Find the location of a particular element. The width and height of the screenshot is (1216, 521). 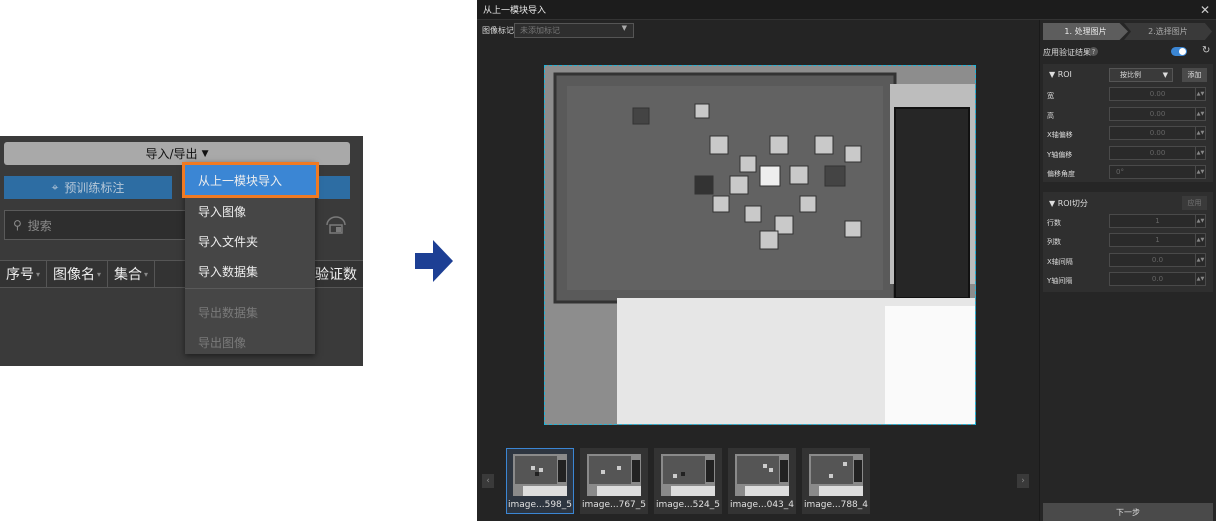

column-index: 序号 ▾ is located at coordinates (24, 274).